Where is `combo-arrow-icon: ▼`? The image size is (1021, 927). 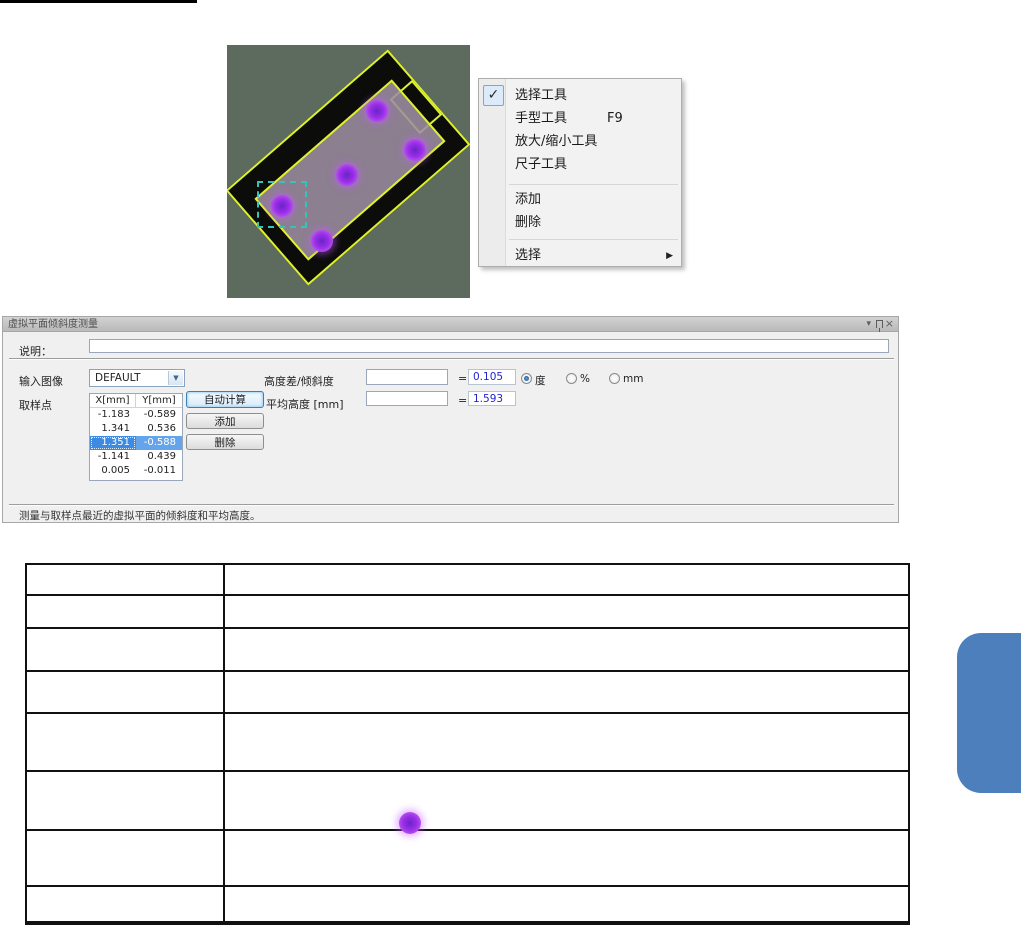
combo-arrow-icon: ▼ is located at coordinates (175, 378).